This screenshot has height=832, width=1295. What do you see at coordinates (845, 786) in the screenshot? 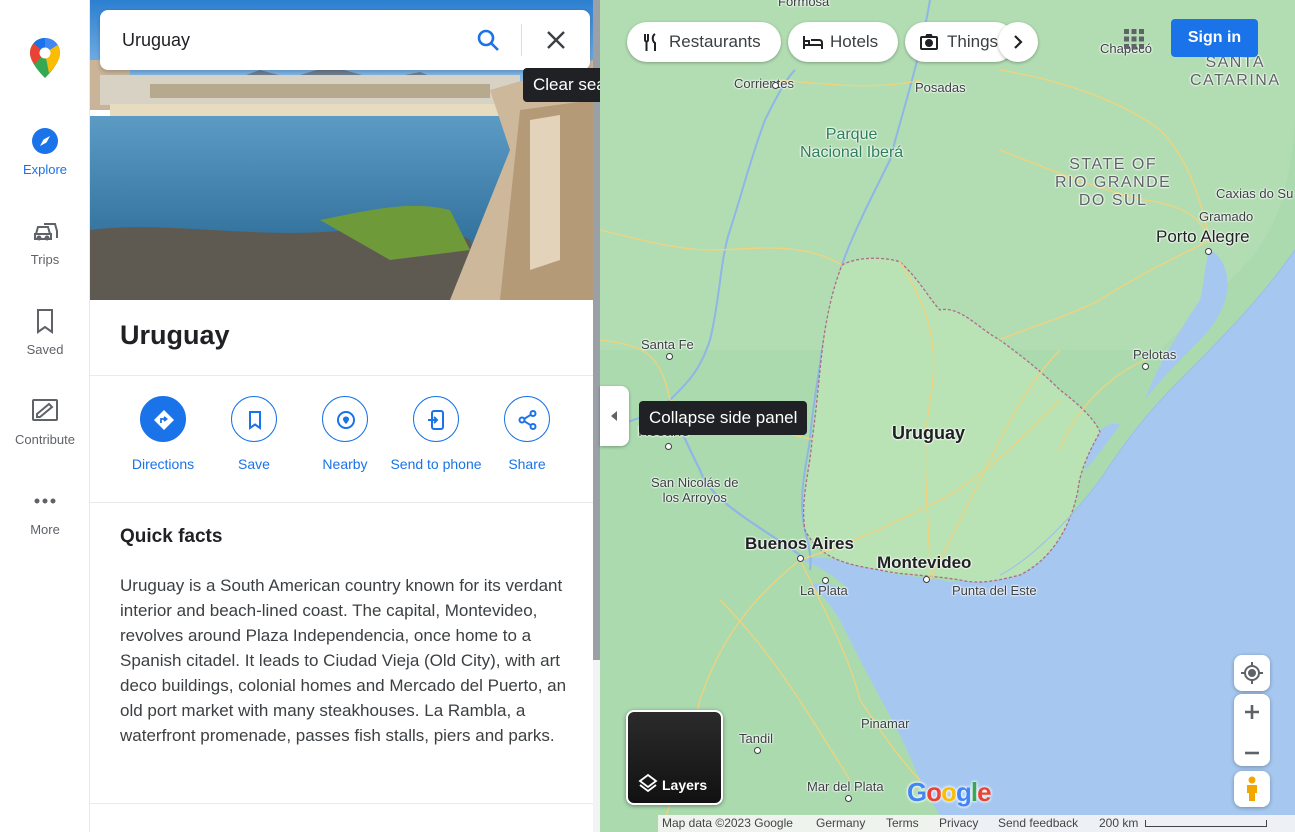
I see `map-label-mar-del-plata: Mar del Plata` at bounding box center [845, 786].